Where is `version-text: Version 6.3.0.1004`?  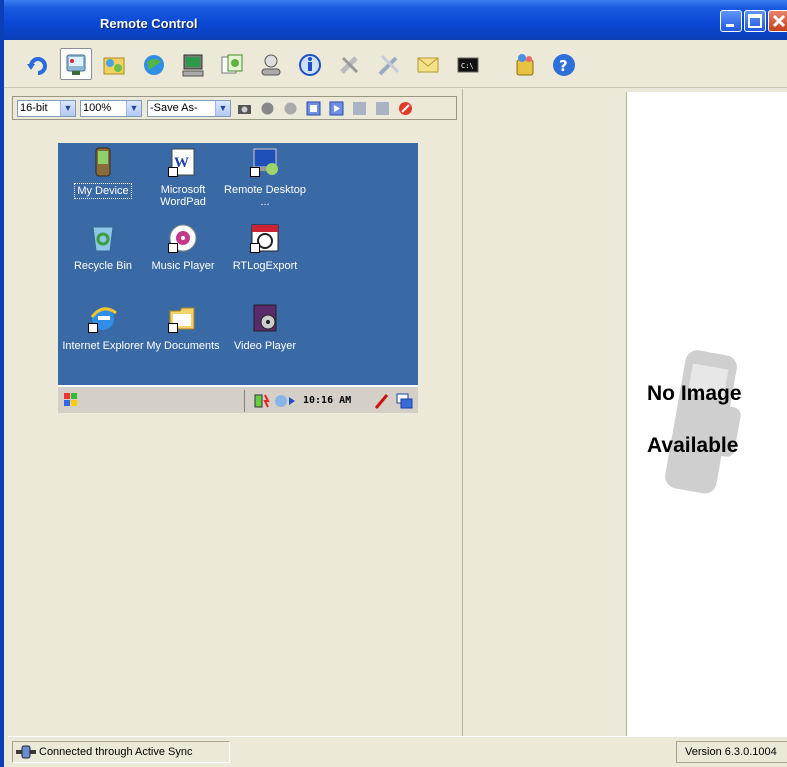 version-text: Version 6.3.0.1004 is located at coordinates (731, 752).